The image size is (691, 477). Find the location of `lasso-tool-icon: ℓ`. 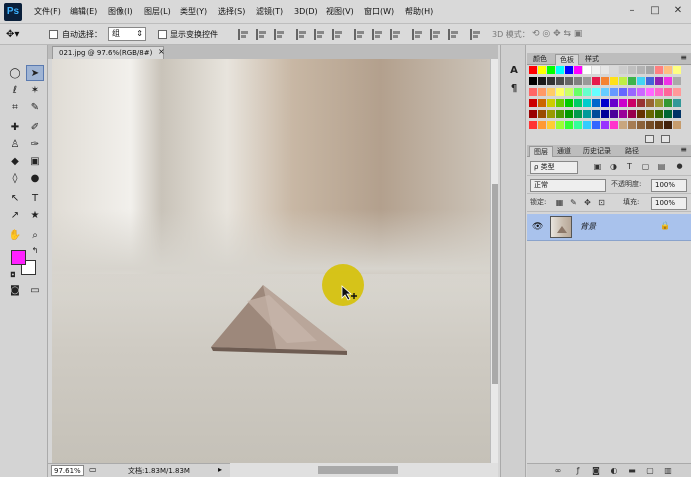

lasso-tool-icon: ℓ is located at coordinates (15, 91).